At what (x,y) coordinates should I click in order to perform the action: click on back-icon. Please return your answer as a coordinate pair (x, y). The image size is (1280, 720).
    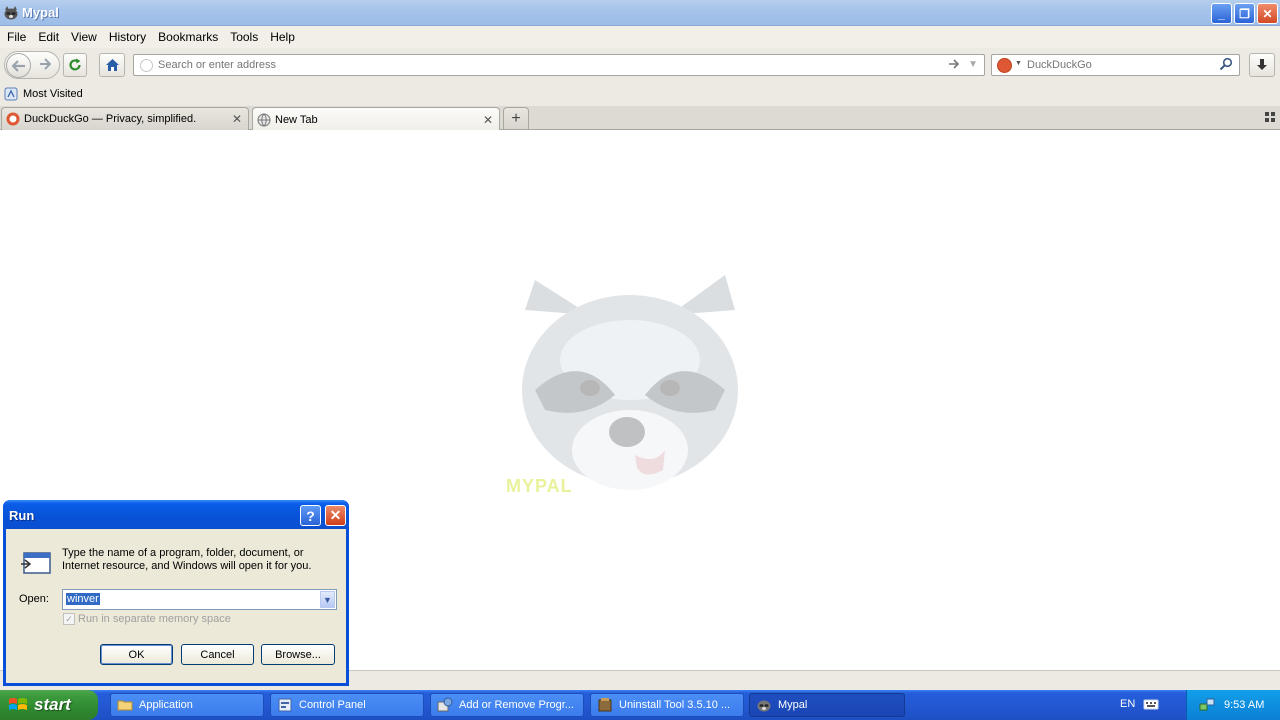
    Looking at the image, I should click on (18, 65).